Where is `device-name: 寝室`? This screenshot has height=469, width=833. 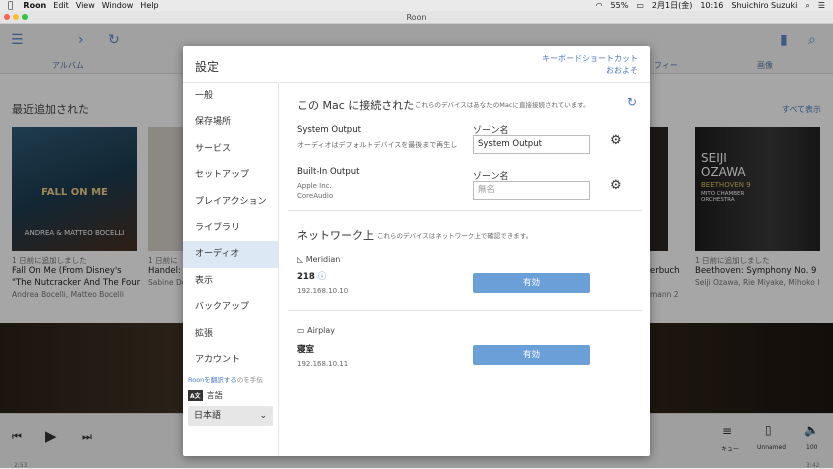 device-name: 寝室 is located at coordinates (306, 350).